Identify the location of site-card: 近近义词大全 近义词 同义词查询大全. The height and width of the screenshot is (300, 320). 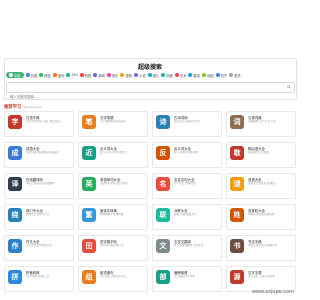
(113, 155).